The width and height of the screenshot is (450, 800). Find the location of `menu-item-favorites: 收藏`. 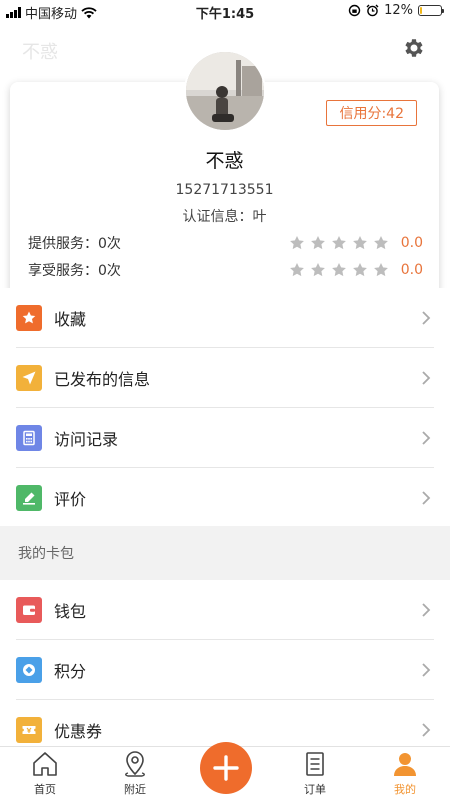

menu-item-favorites: 收藏 is located at coordinates (225, 318).